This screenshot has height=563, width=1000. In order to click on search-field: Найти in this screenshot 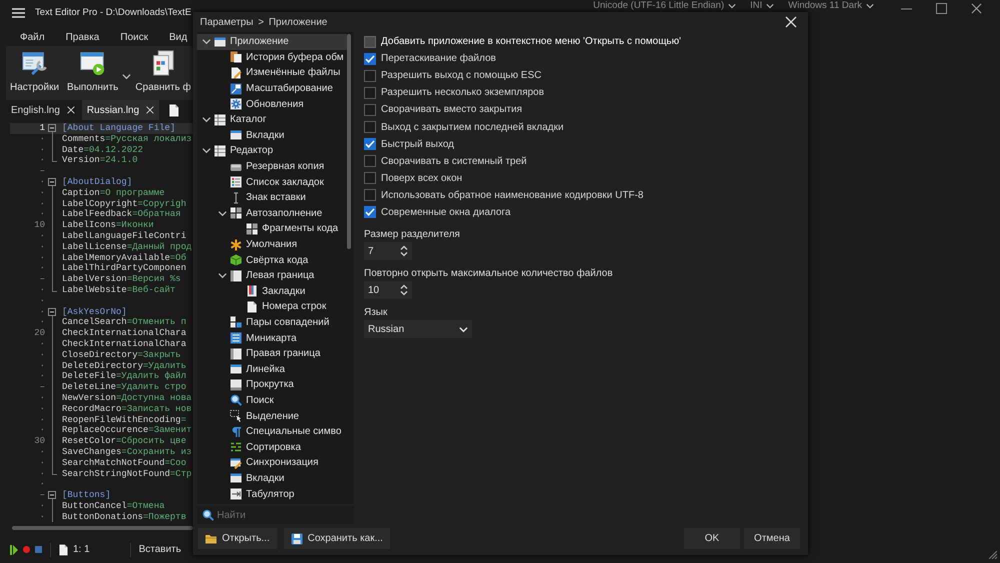, I will do `click(275, 515)`.